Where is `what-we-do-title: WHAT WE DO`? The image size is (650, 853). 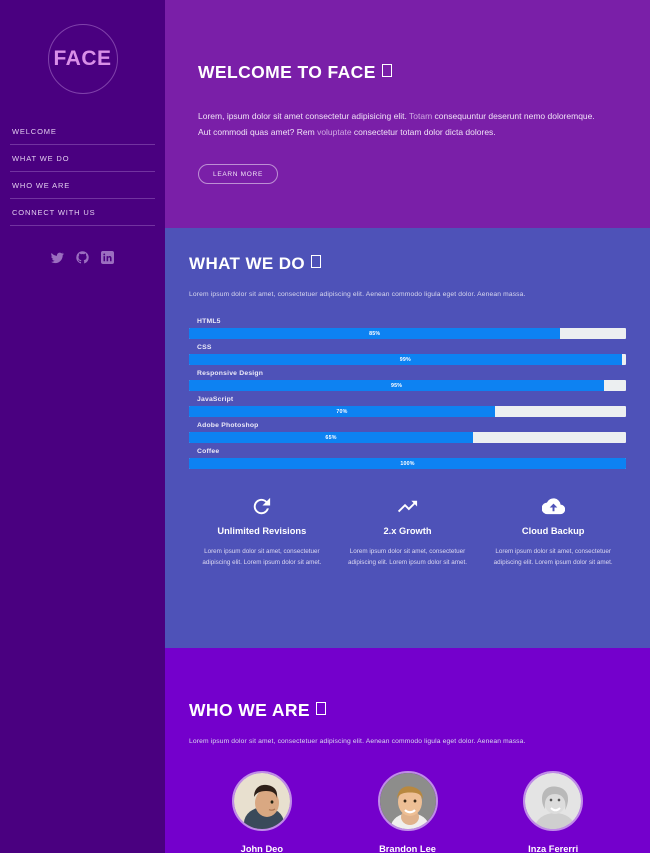 what-we-do-title: WHAT WE DO is located at coordinates (407, 264).